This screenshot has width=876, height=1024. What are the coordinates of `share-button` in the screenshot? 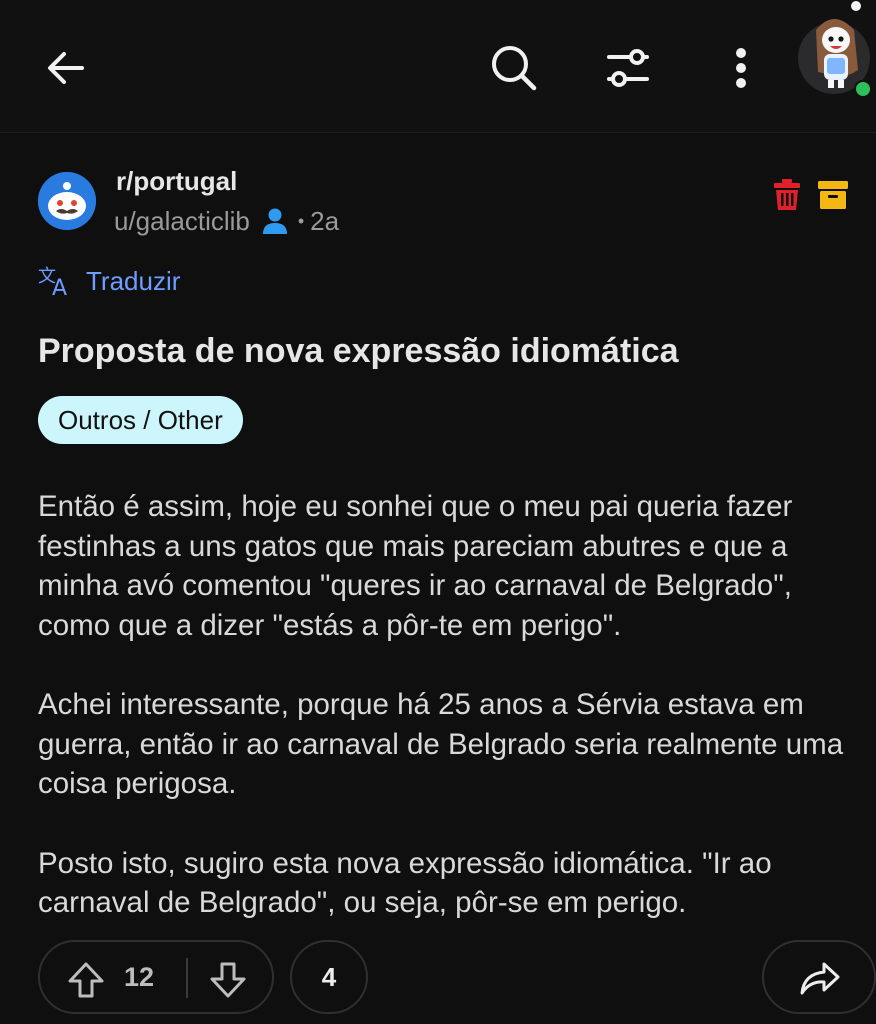 It's located at (819, 977).